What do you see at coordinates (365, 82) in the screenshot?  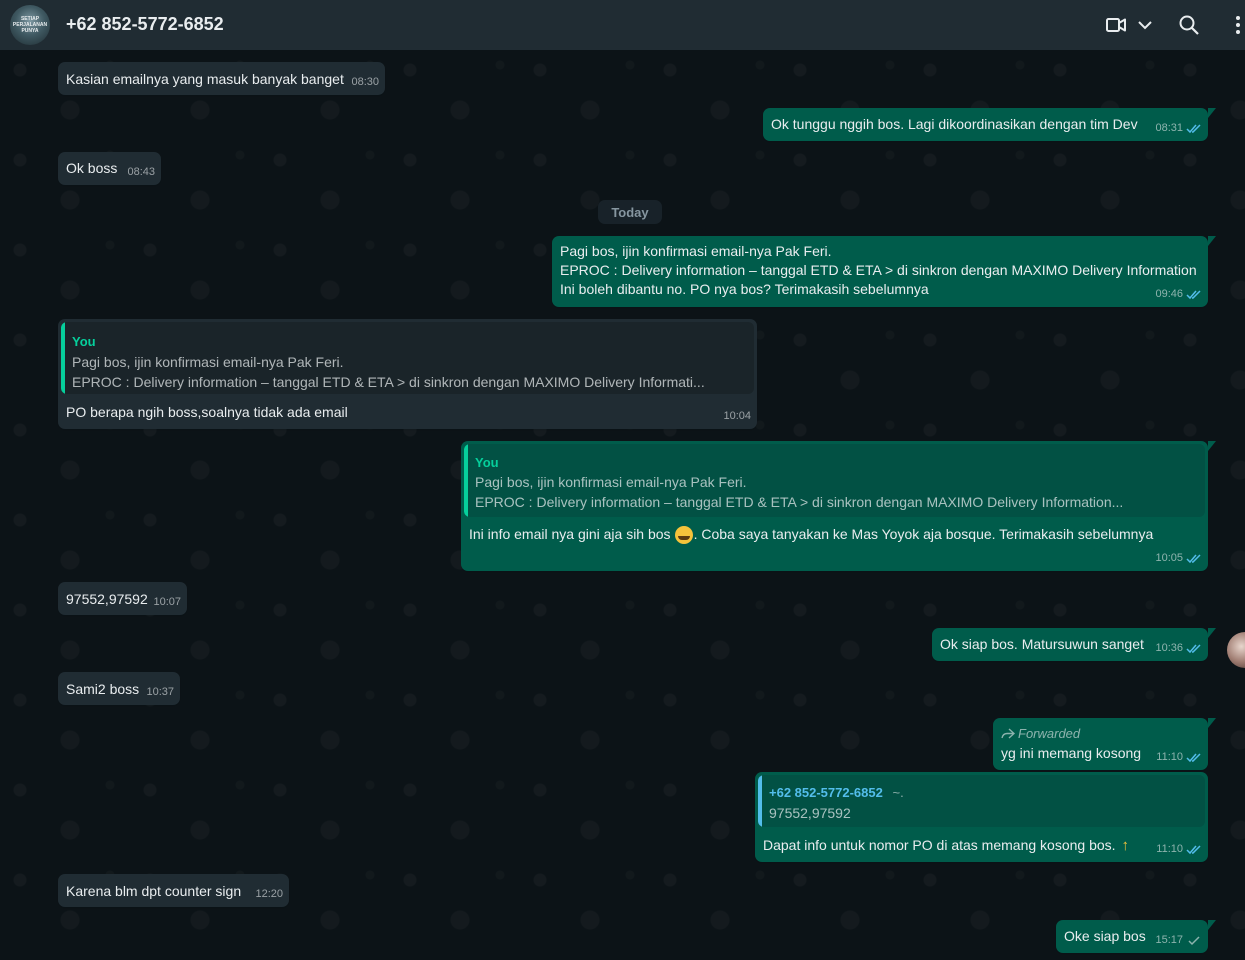 I see `message-time: 08:30` at bounding box center [365, 82].